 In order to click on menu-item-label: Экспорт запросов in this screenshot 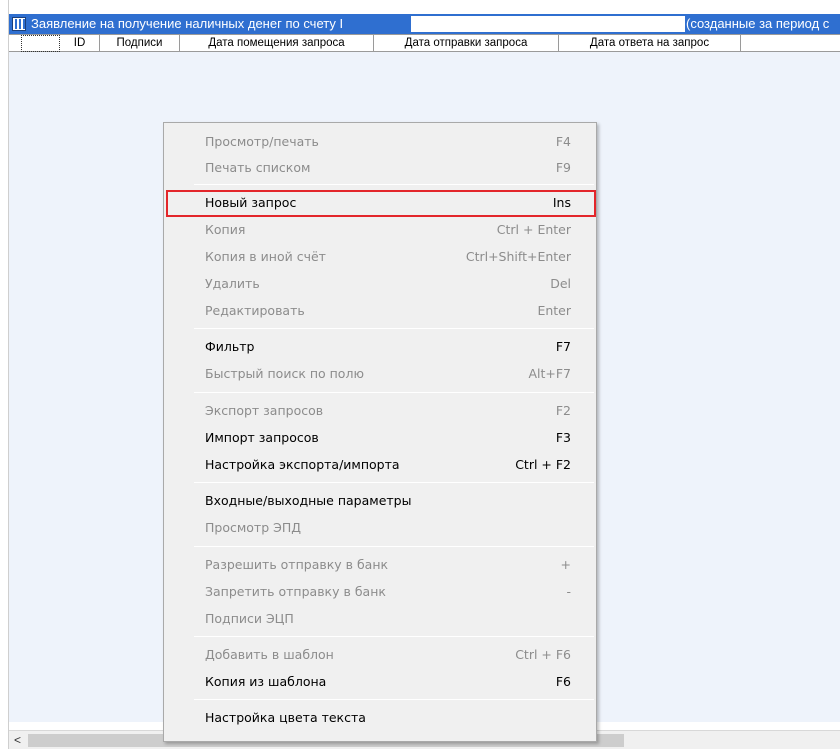, I will do `click(264, 410)`.